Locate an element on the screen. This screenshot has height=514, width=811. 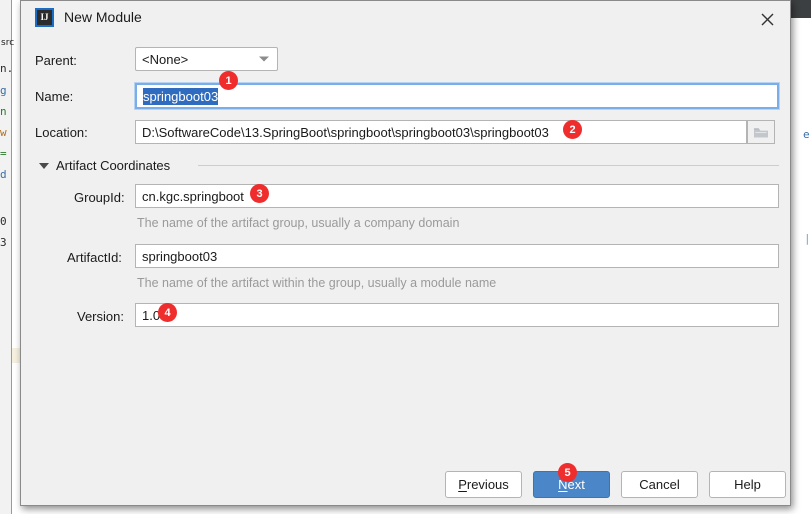
app-icon-text: IJ is located at coordinates (44, 16).